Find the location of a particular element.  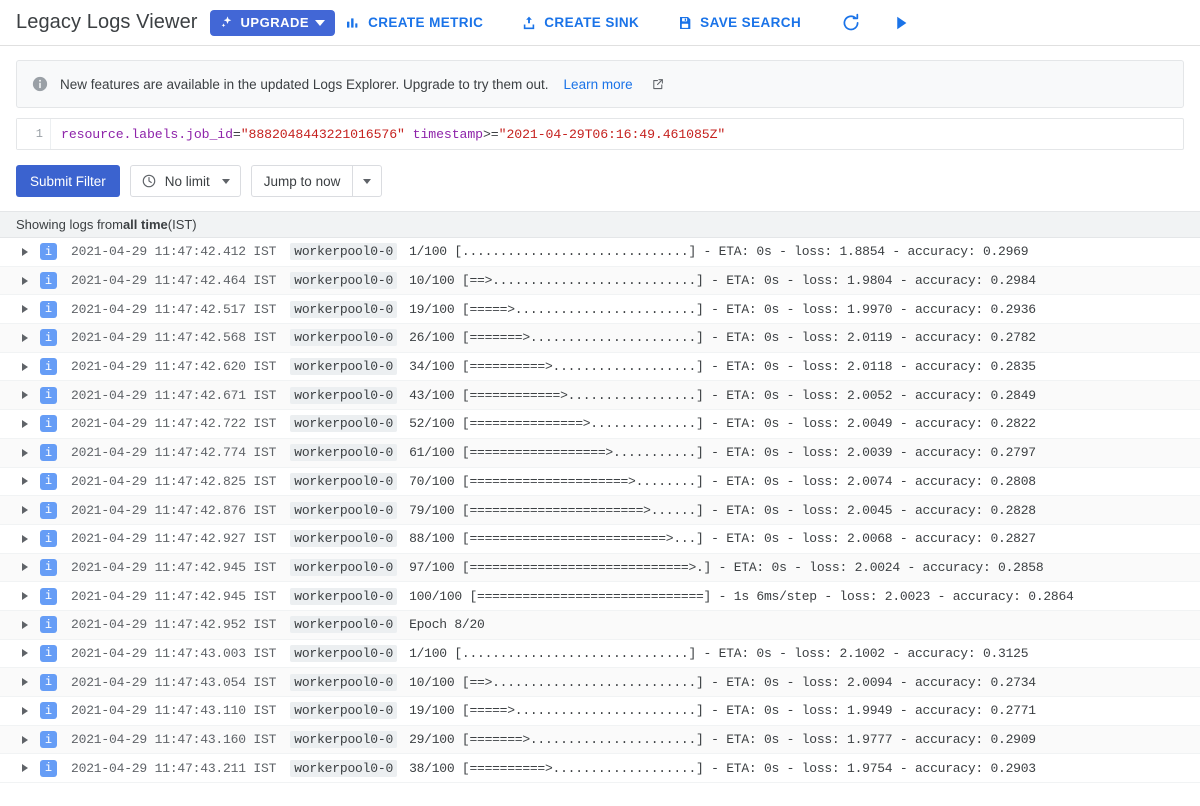

log-message: Epoch 8/20 is located at coordinates (447, 625).